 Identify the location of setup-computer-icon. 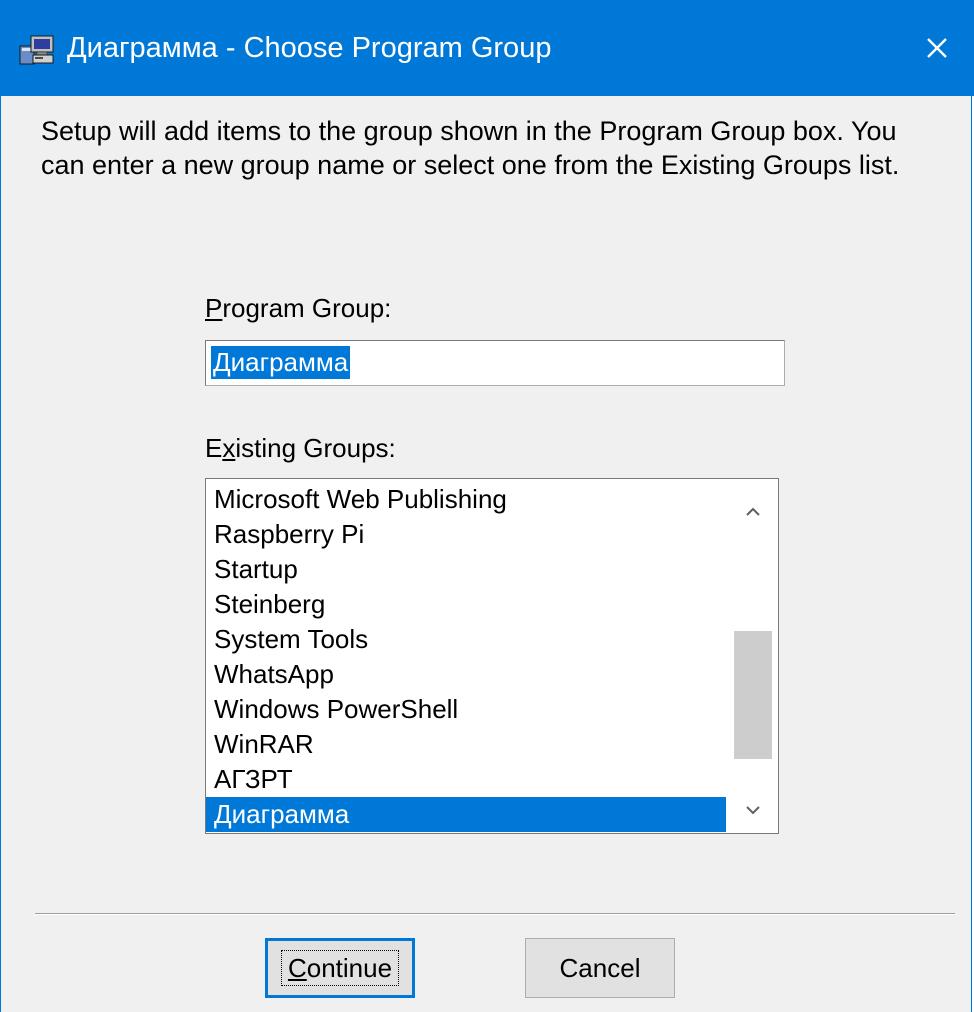
(36, 50).